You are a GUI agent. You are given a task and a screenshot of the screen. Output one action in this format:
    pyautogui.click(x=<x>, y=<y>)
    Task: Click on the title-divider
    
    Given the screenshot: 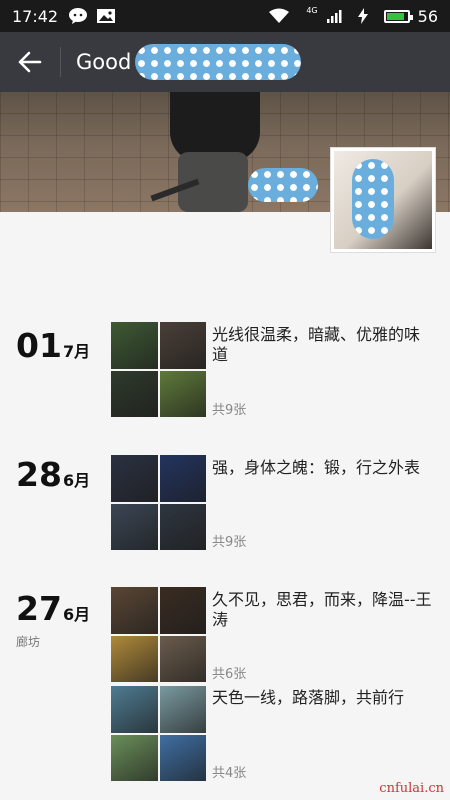 What is the action you would take?
    pyautogui.click(x=60, y=62)
    